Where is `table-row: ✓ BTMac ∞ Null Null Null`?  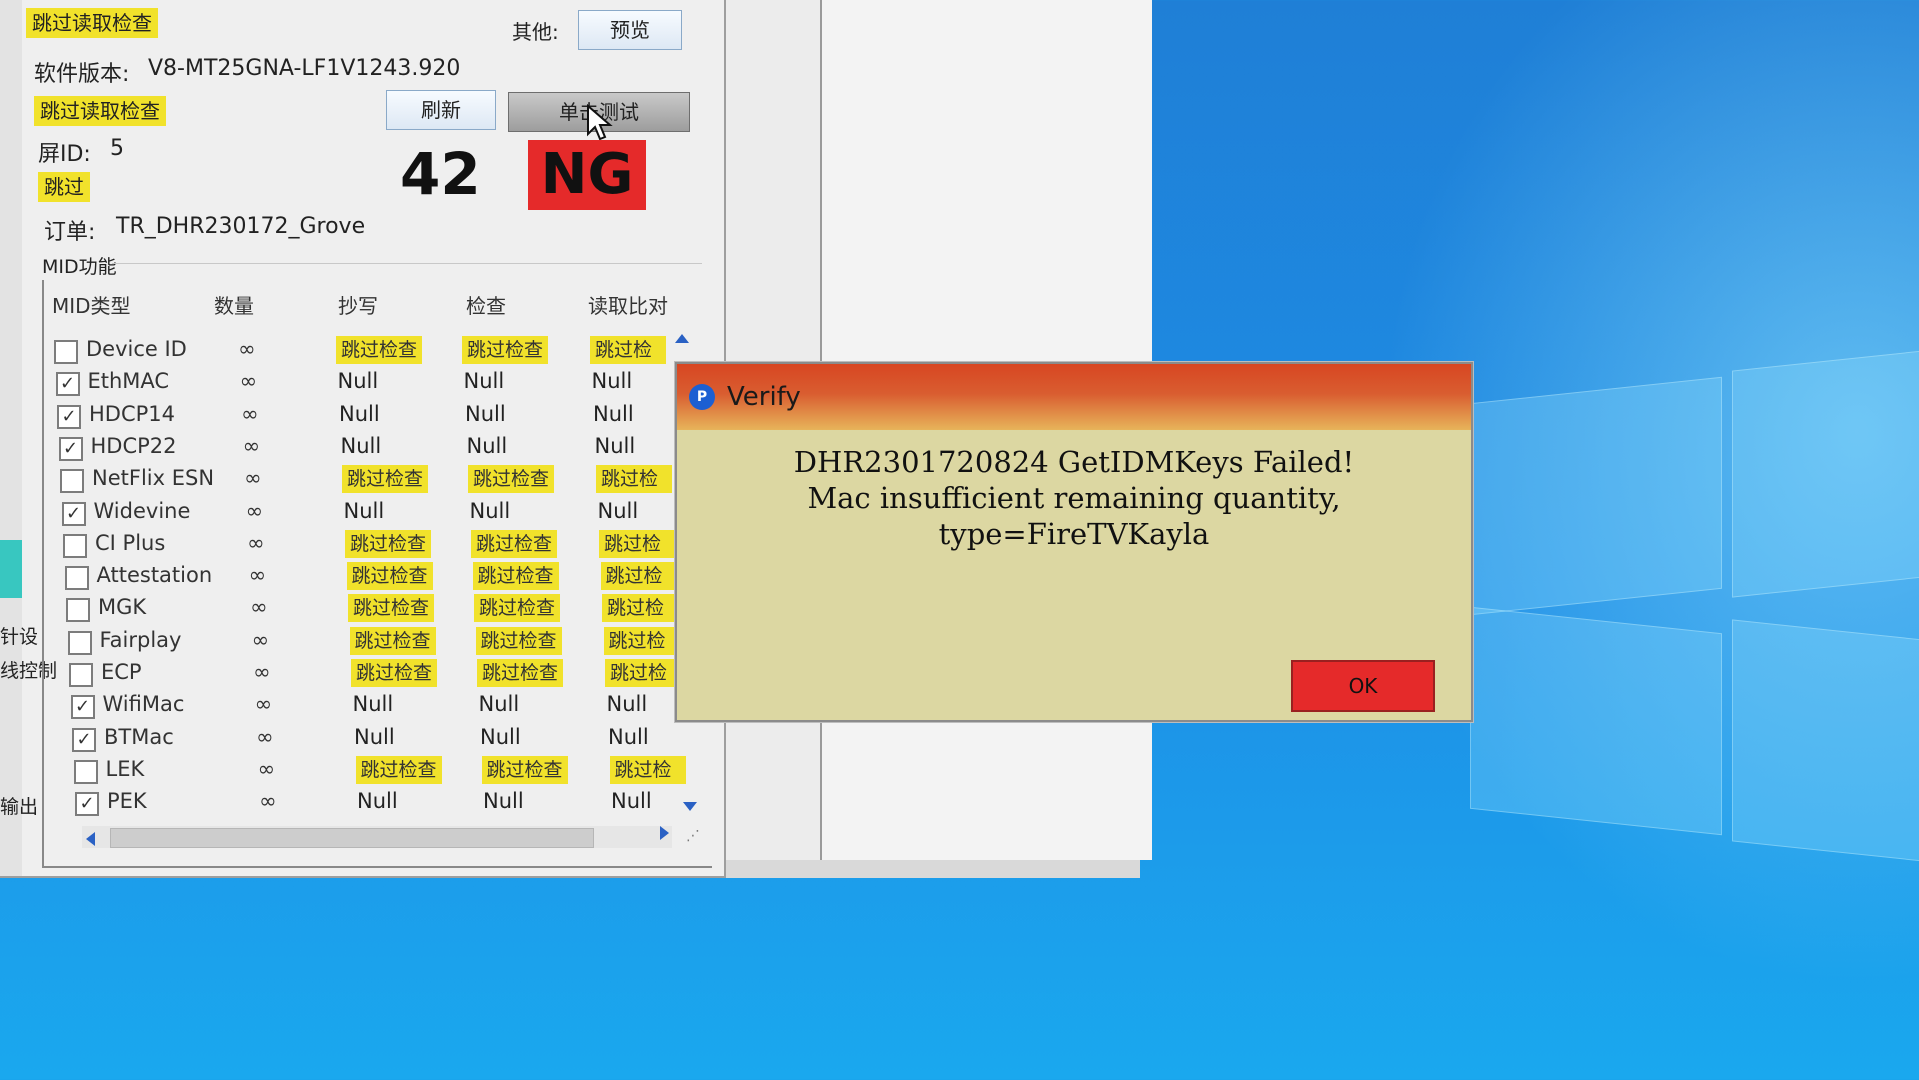
table-row: ✓ BTMac ∞ Null Null Null is located at coordinates (350, 740).